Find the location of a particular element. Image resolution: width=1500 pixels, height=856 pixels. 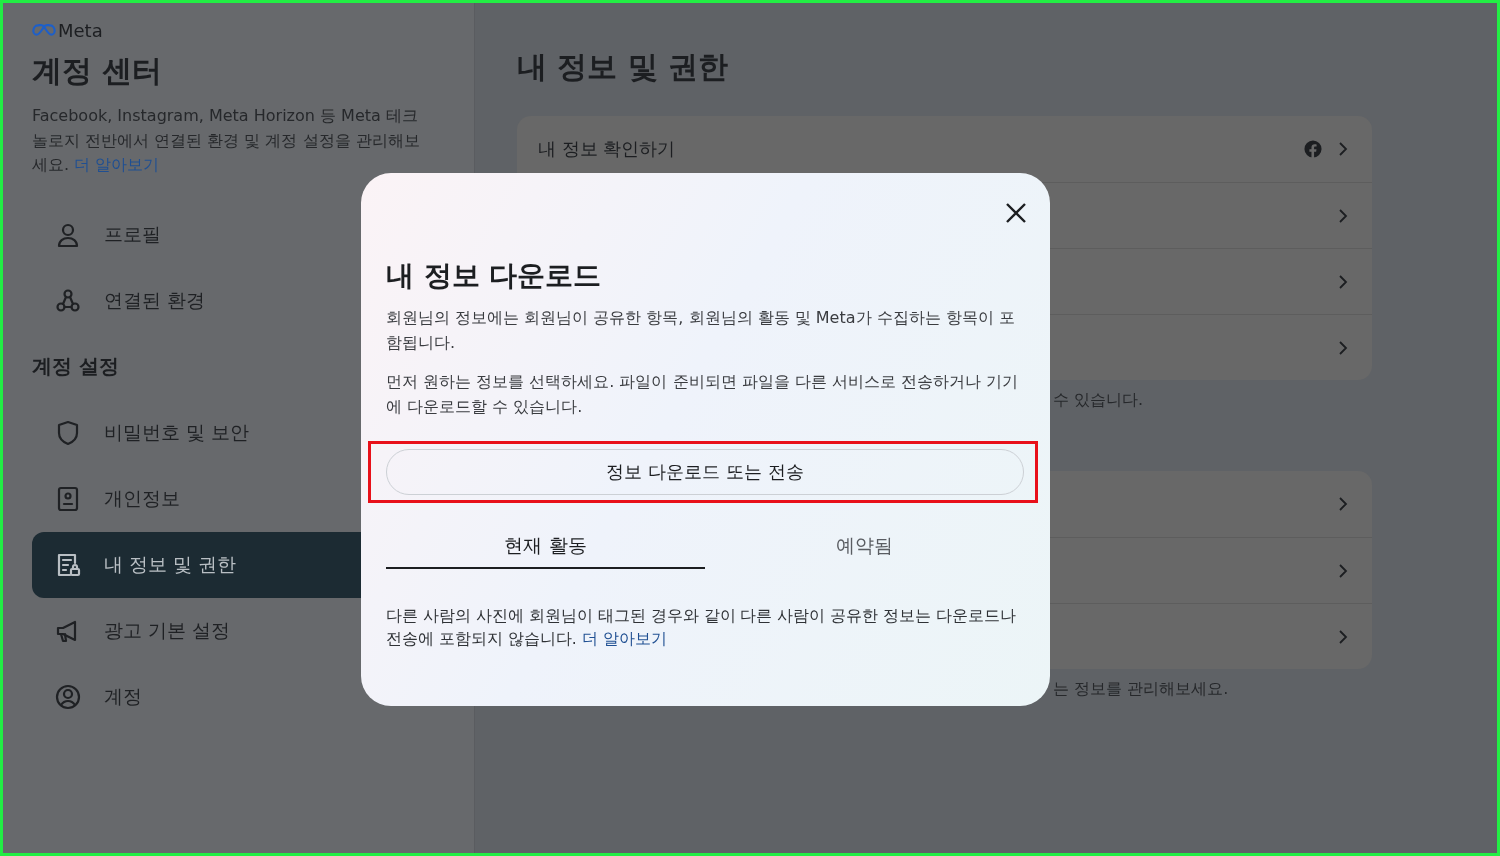

dialog-note: 다른 사람의 사진에 회원님이 태그된 경우와 같이 다른 사람이 공유한 정보는 다운로드나 전송에 포함되지 않습니다. 더 알아보기 is located at coordinates (702, 628).